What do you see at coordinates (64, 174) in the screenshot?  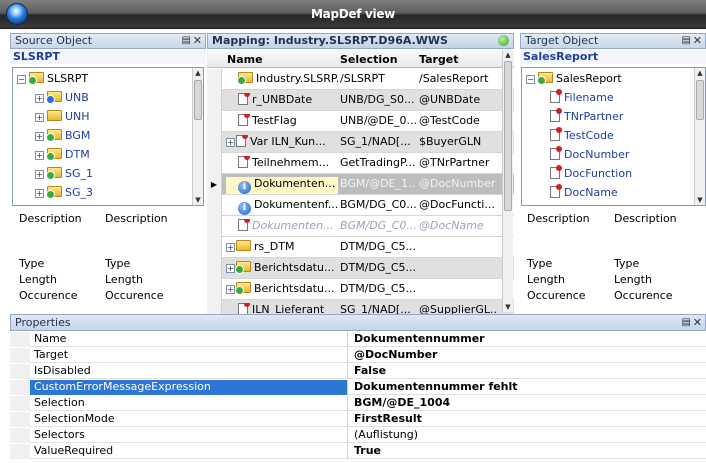 I see `tree-node: + SG_1` at bounding box center [64, 174].